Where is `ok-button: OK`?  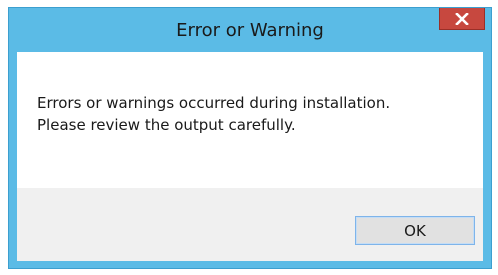
ok-button: OK is located at coordinates (415, 230).